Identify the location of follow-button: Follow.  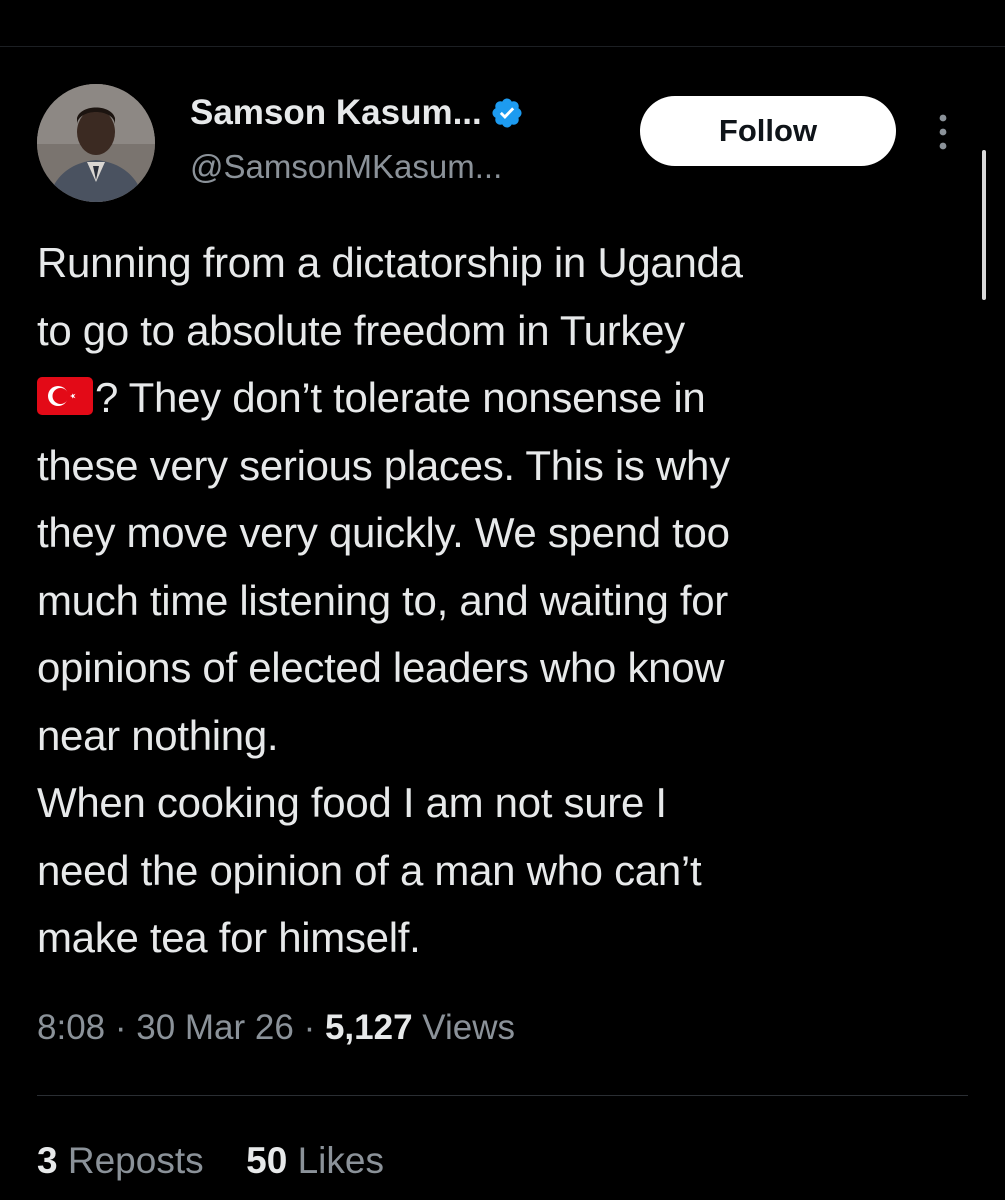
(768, 131).